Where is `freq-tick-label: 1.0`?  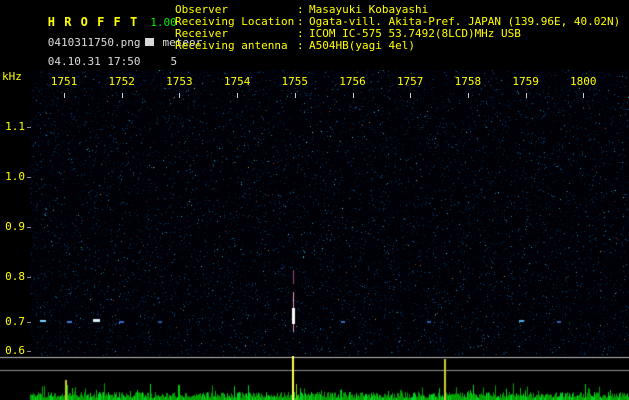
freq-tick-label: 1.0 is located at coordinates (15, 176).